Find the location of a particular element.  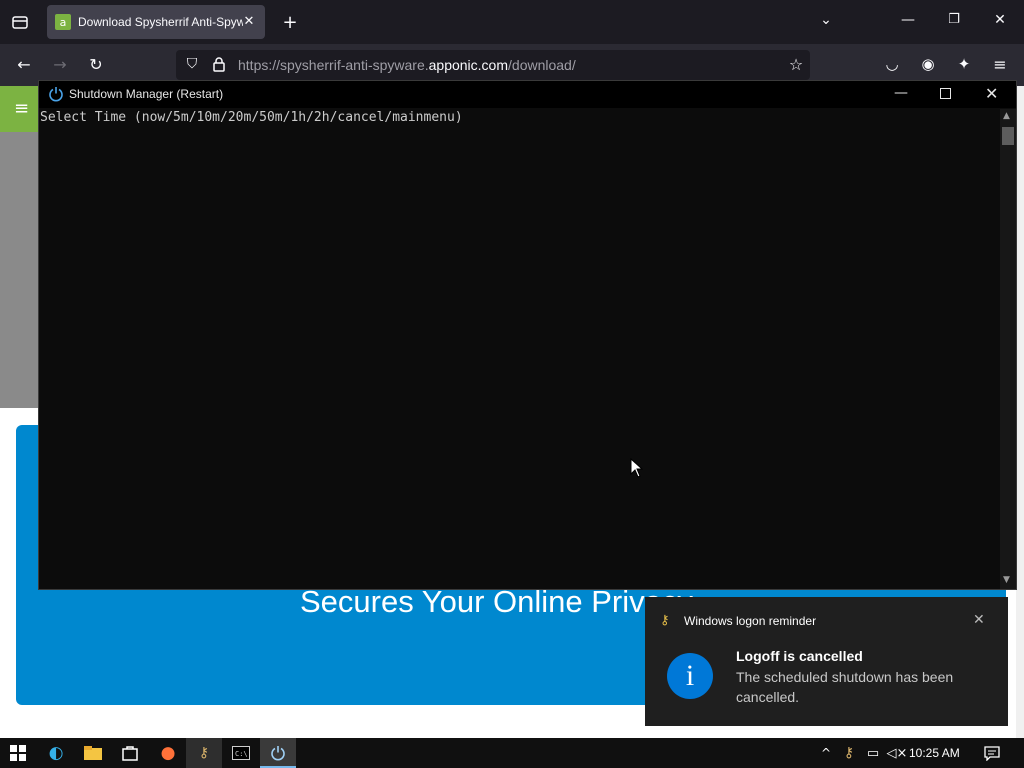

account-icon: ◉ is located at coordinates (928, 64).